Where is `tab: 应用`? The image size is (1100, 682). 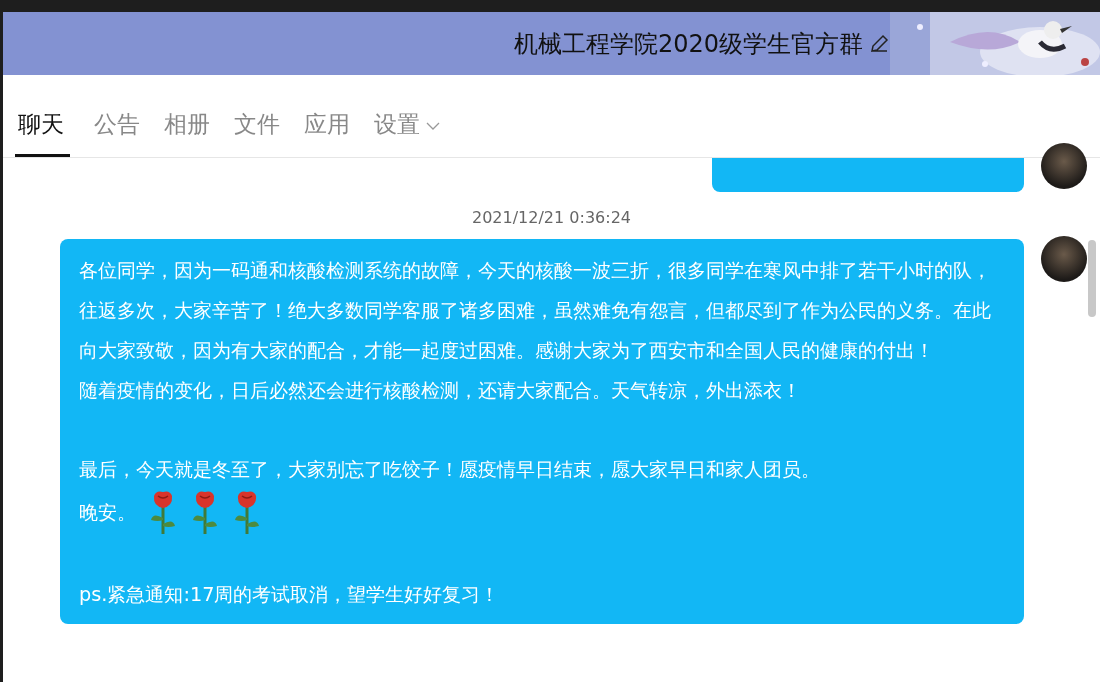
tab: 应用 is located at coordinates (325, 124).